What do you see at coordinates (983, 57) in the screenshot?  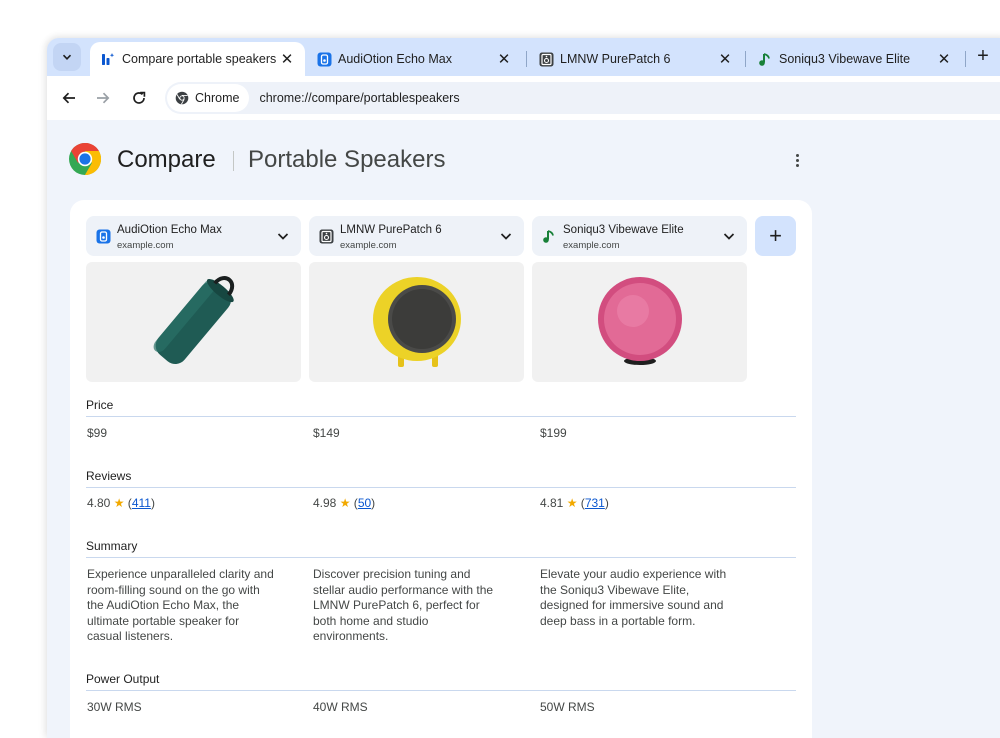 I see `new-tab-button: +` at bounding box center [983, 57].